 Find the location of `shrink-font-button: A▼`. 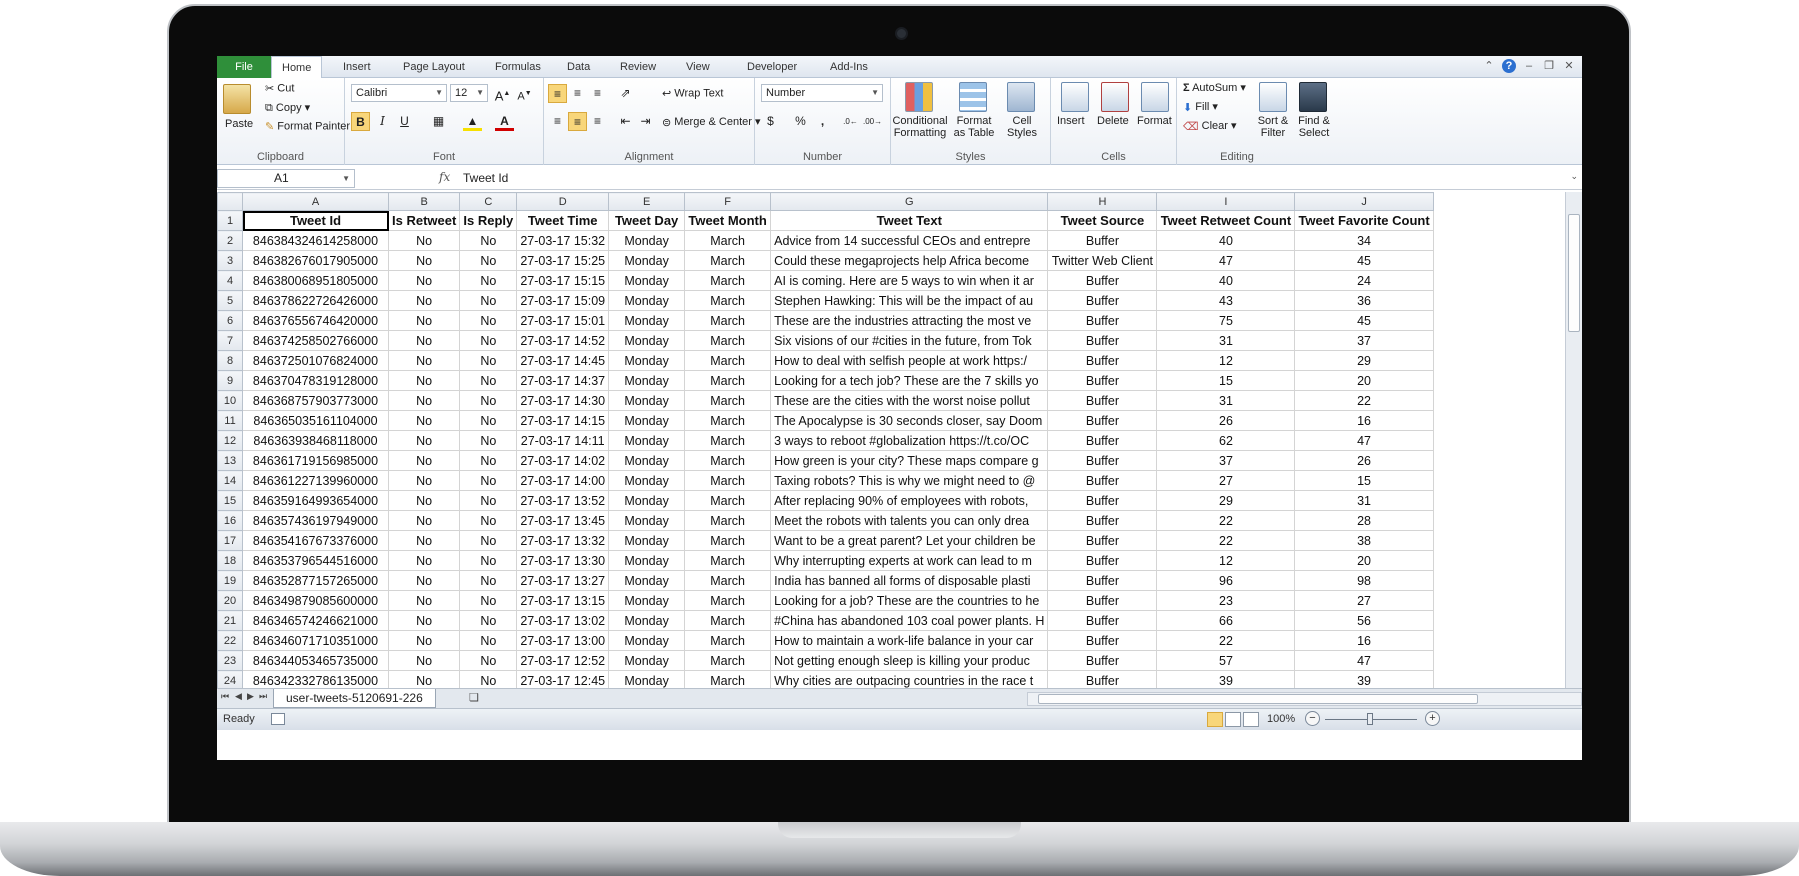

shrink-font-button: A▼ is located at coordinates (524, 93).